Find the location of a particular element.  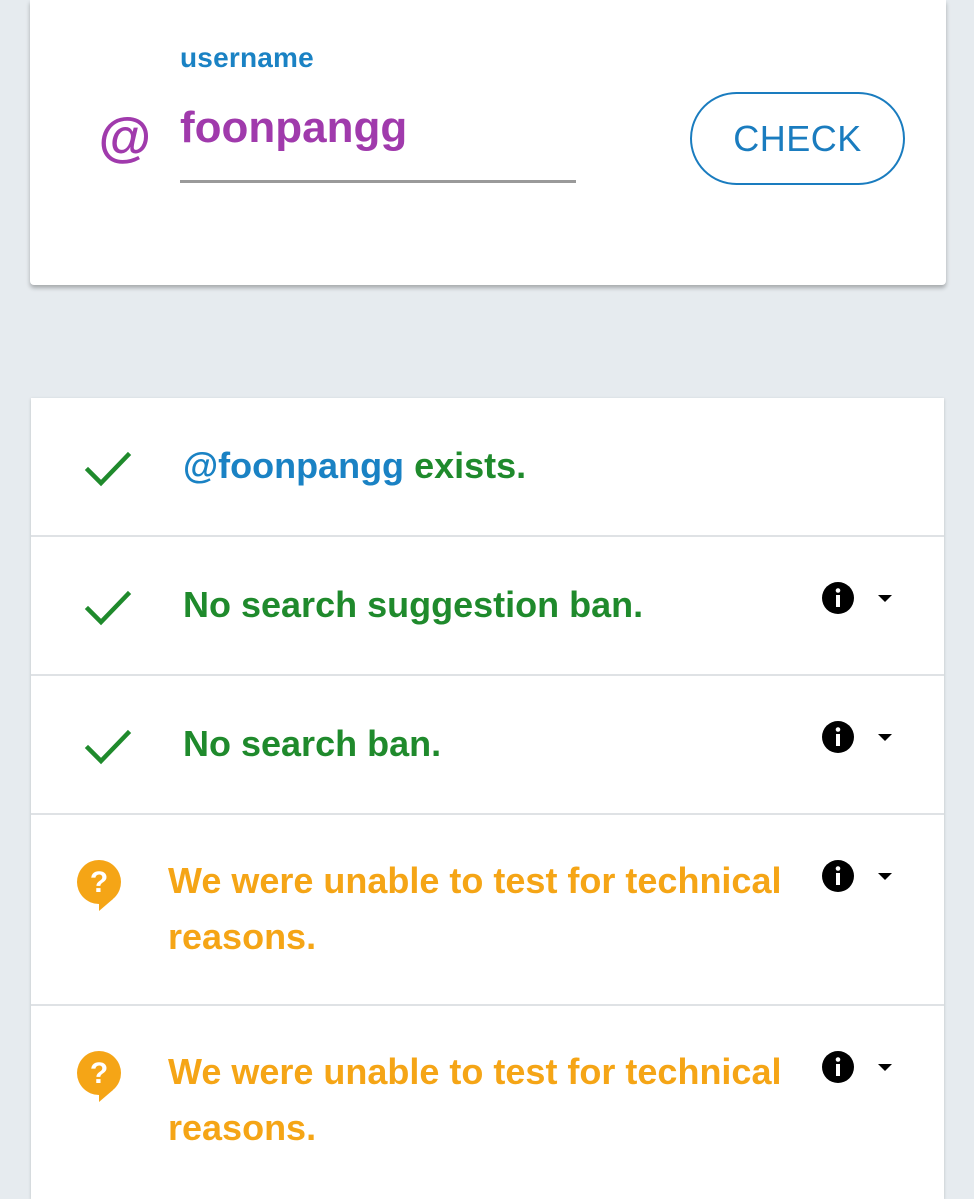

result-text: No search suggestion ban. is located at coordinates (413, 604).